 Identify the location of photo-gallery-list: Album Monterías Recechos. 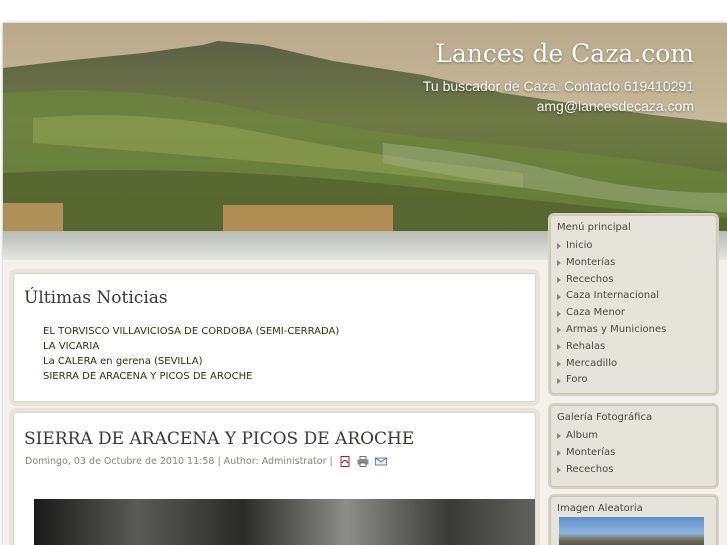
(586, 453).